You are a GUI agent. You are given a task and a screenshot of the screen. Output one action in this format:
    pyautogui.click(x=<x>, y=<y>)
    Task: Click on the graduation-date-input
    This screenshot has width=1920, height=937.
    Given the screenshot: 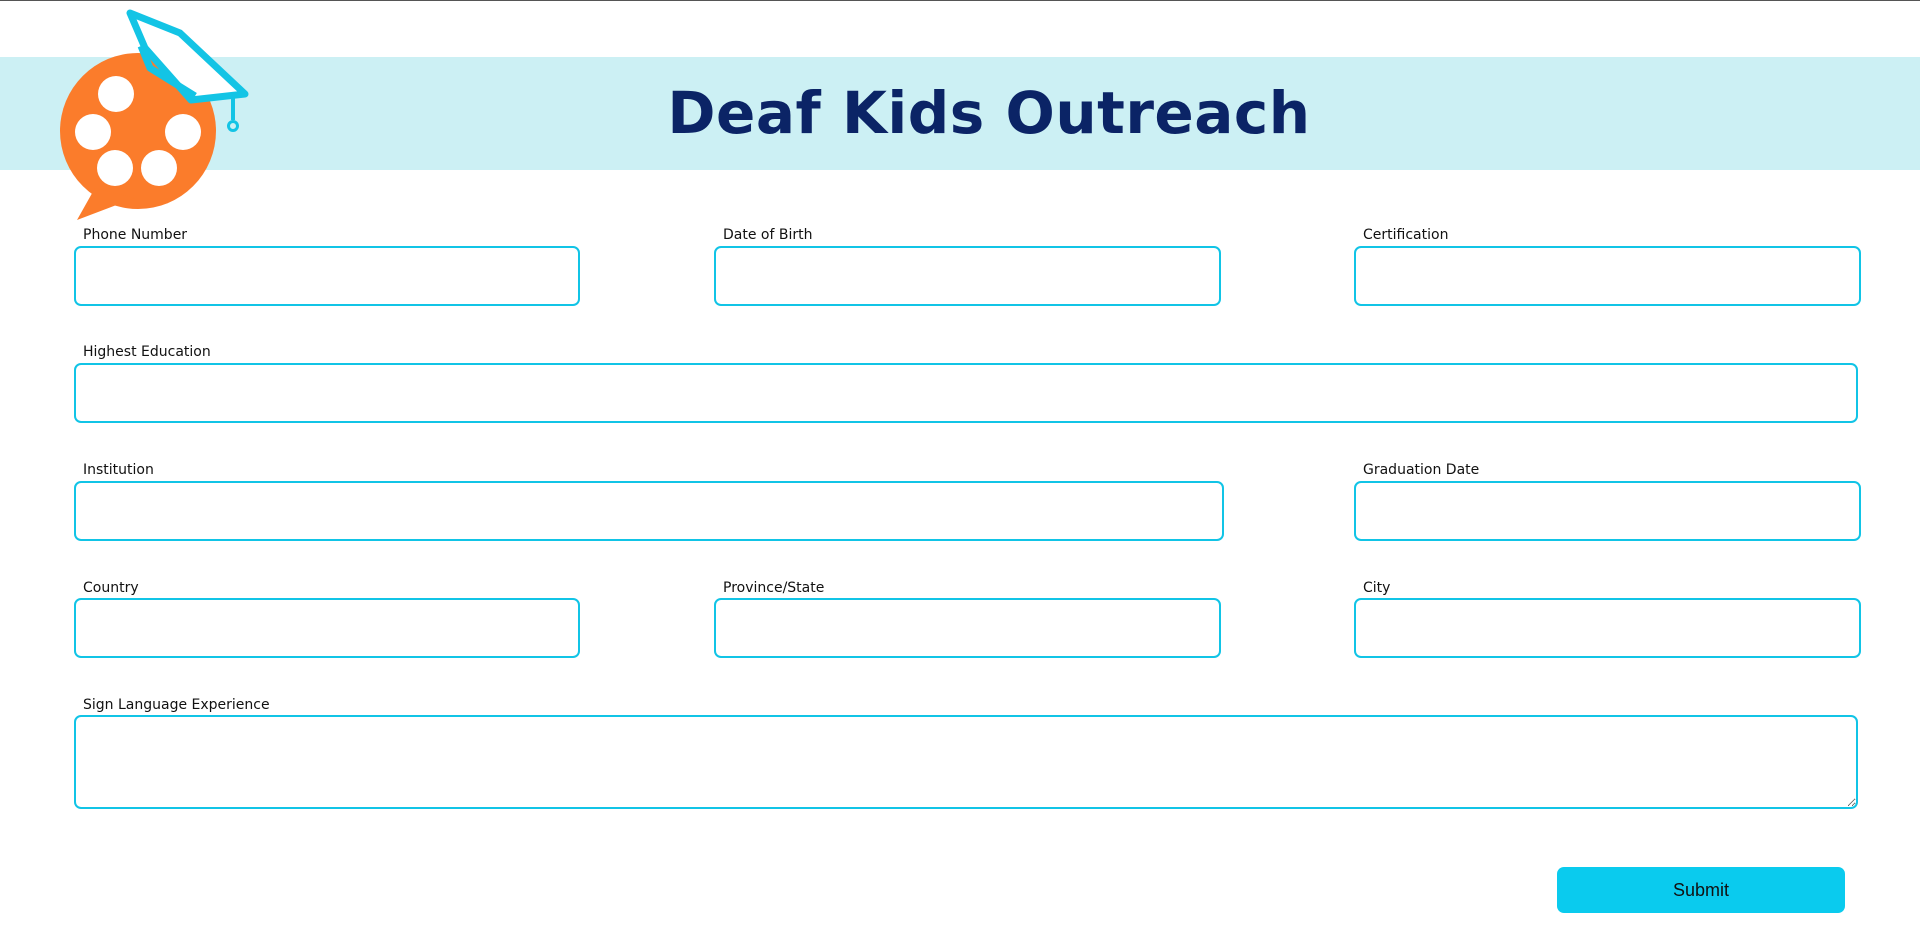 What is the action you would take?
    pyautogui.click(x=1607, y=511)
    